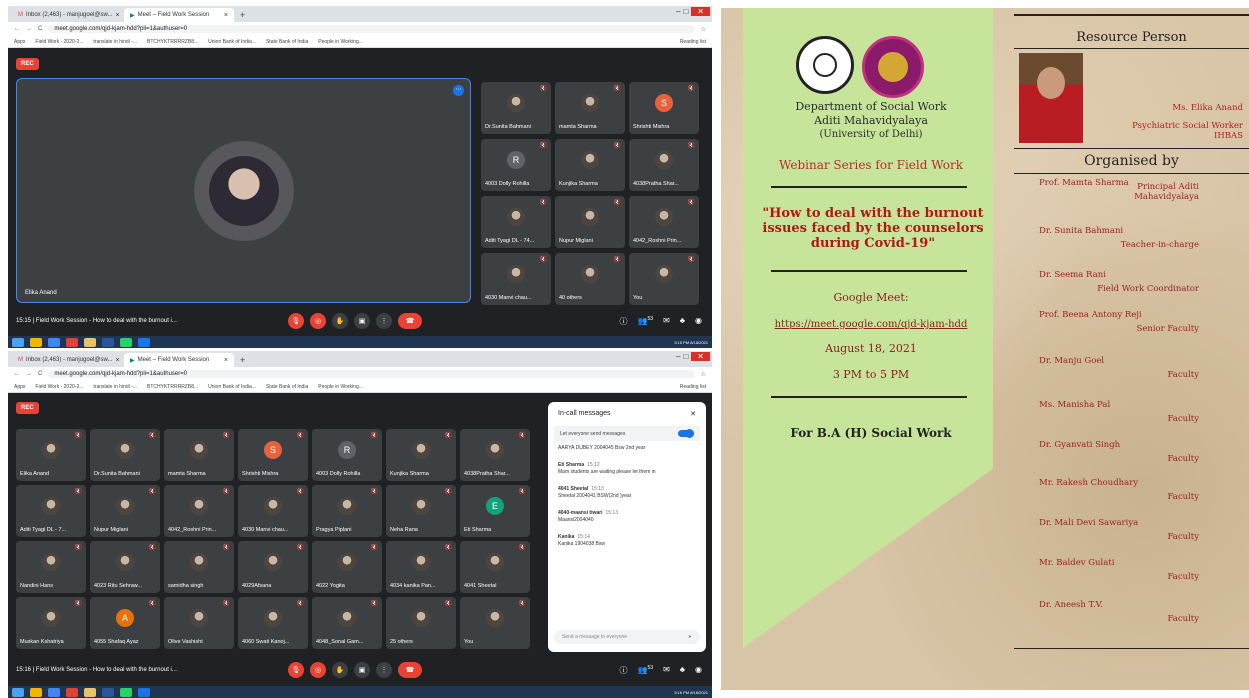 The width and height of the screenshot is (1249, 698). Describe the element at coordinates (199, 567) in the screenshot. I see `participant-tile: 🔇 samidha singh` at that location.